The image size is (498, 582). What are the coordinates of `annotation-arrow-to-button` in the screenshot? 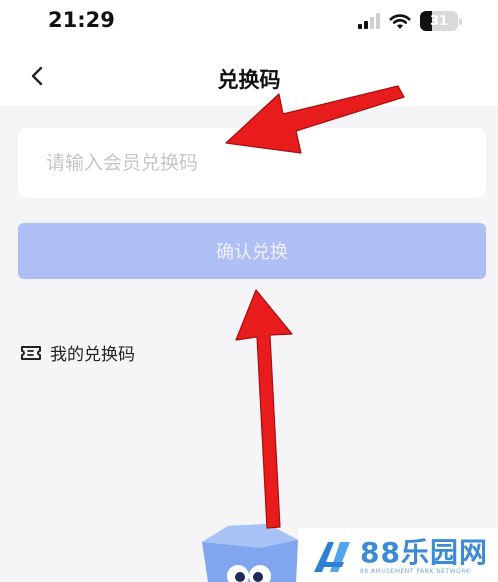 It's located at (264, 409).